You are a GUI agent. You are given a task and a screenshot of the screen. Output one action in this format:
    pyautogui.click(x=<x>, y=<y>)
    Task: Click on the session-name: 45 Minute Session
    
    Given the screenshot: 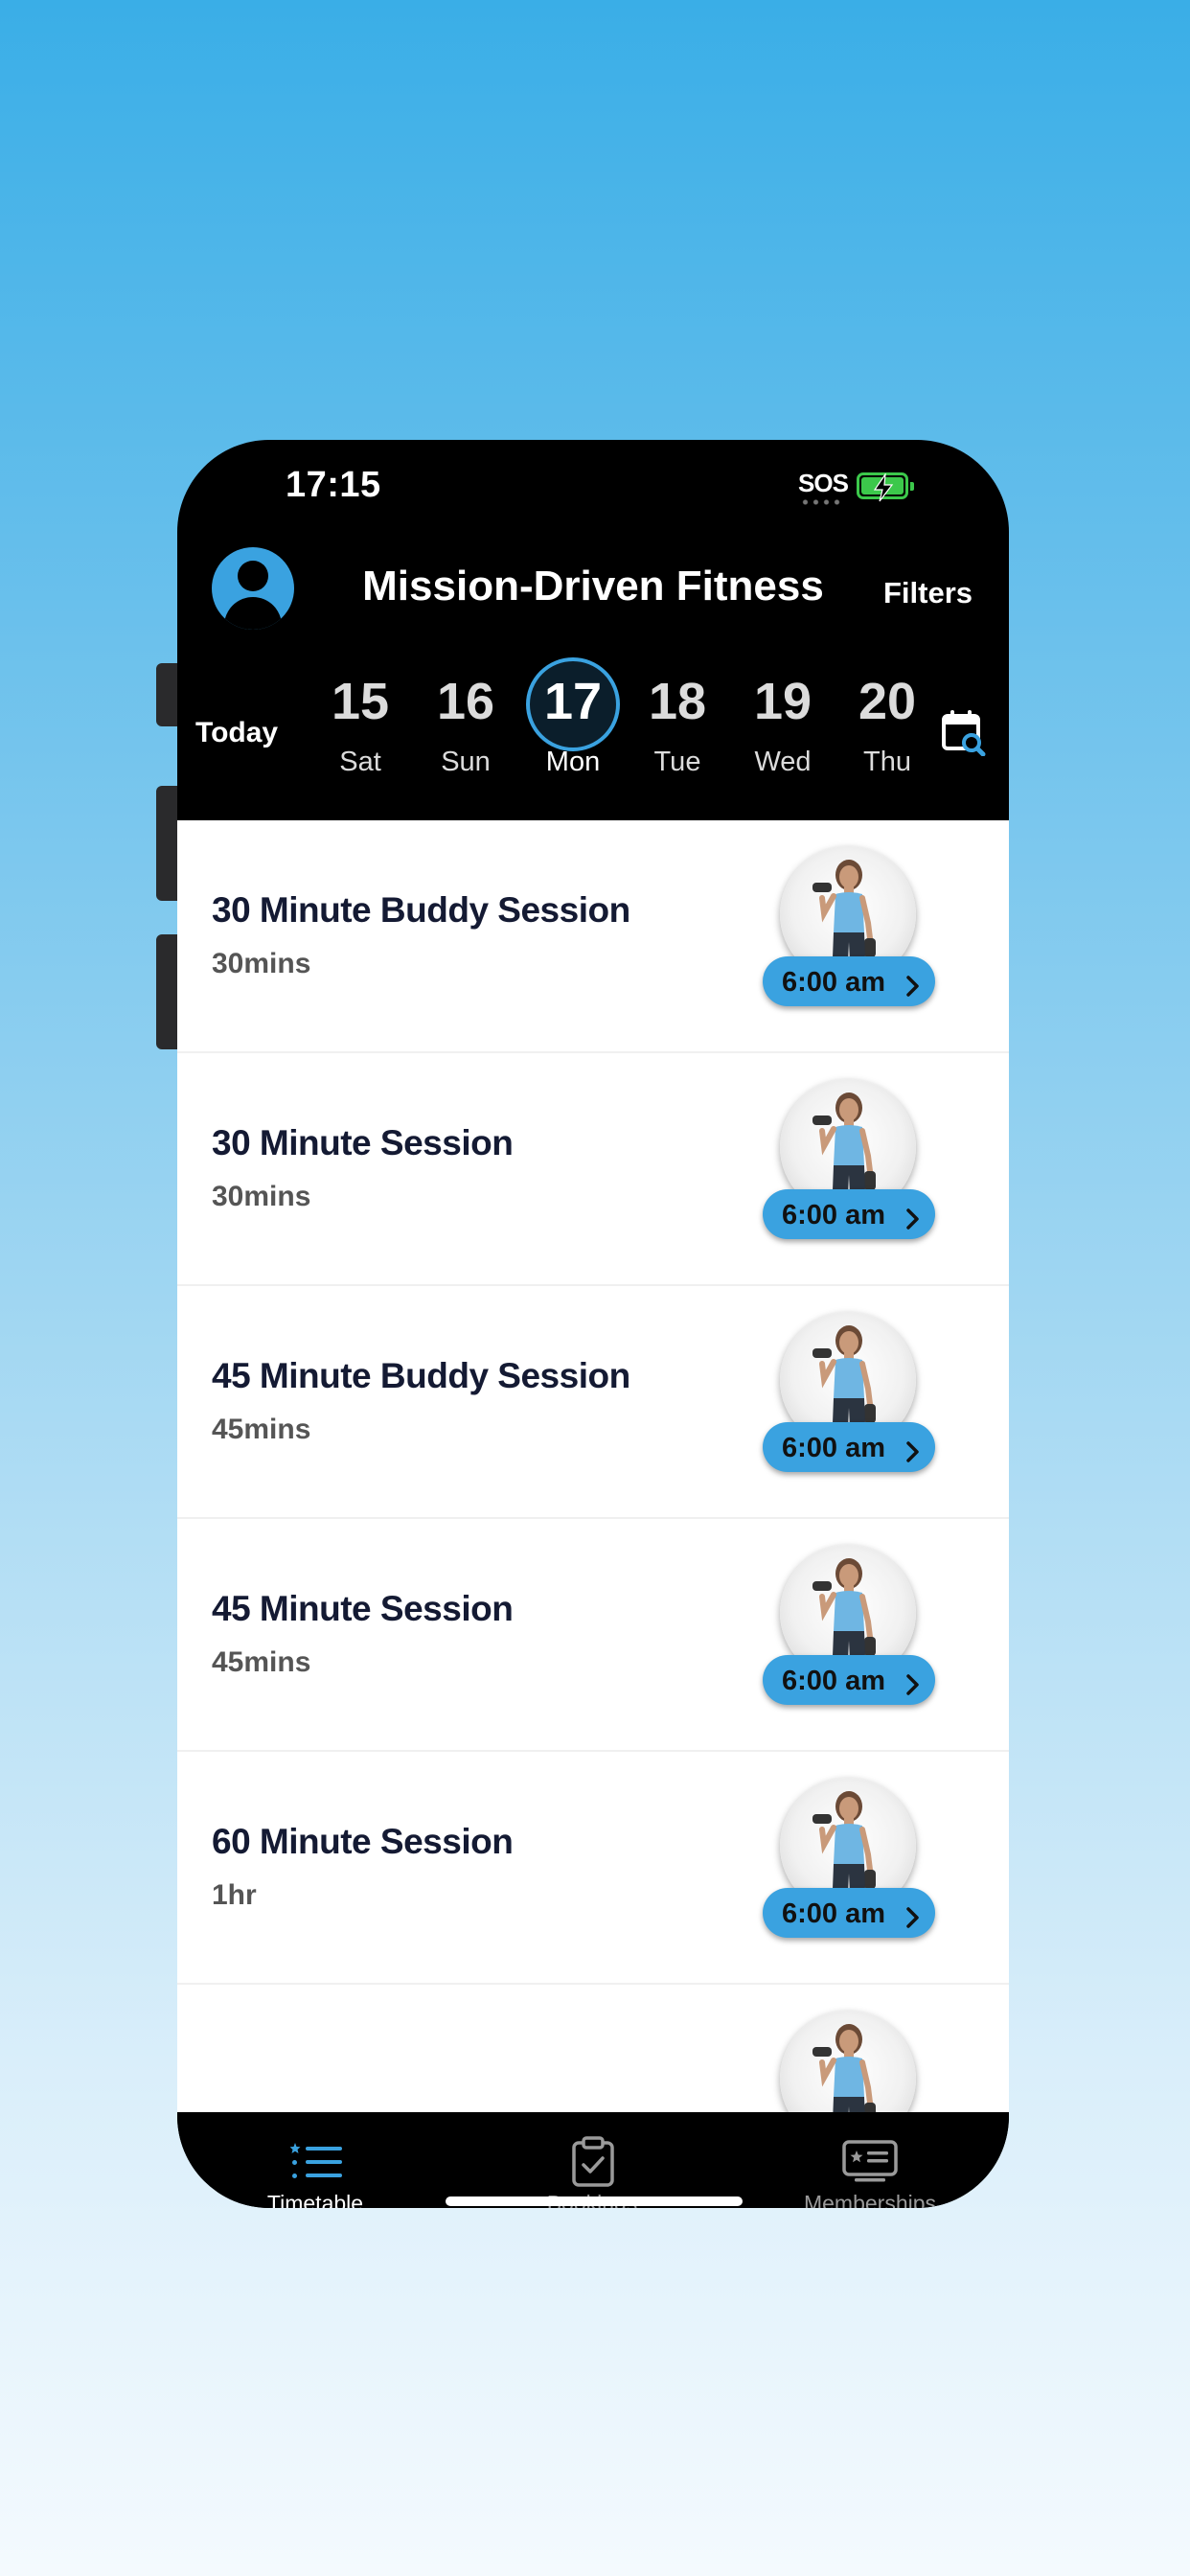 What is the action you would take?
    pyautogui.click(x=363, y=1608)
    